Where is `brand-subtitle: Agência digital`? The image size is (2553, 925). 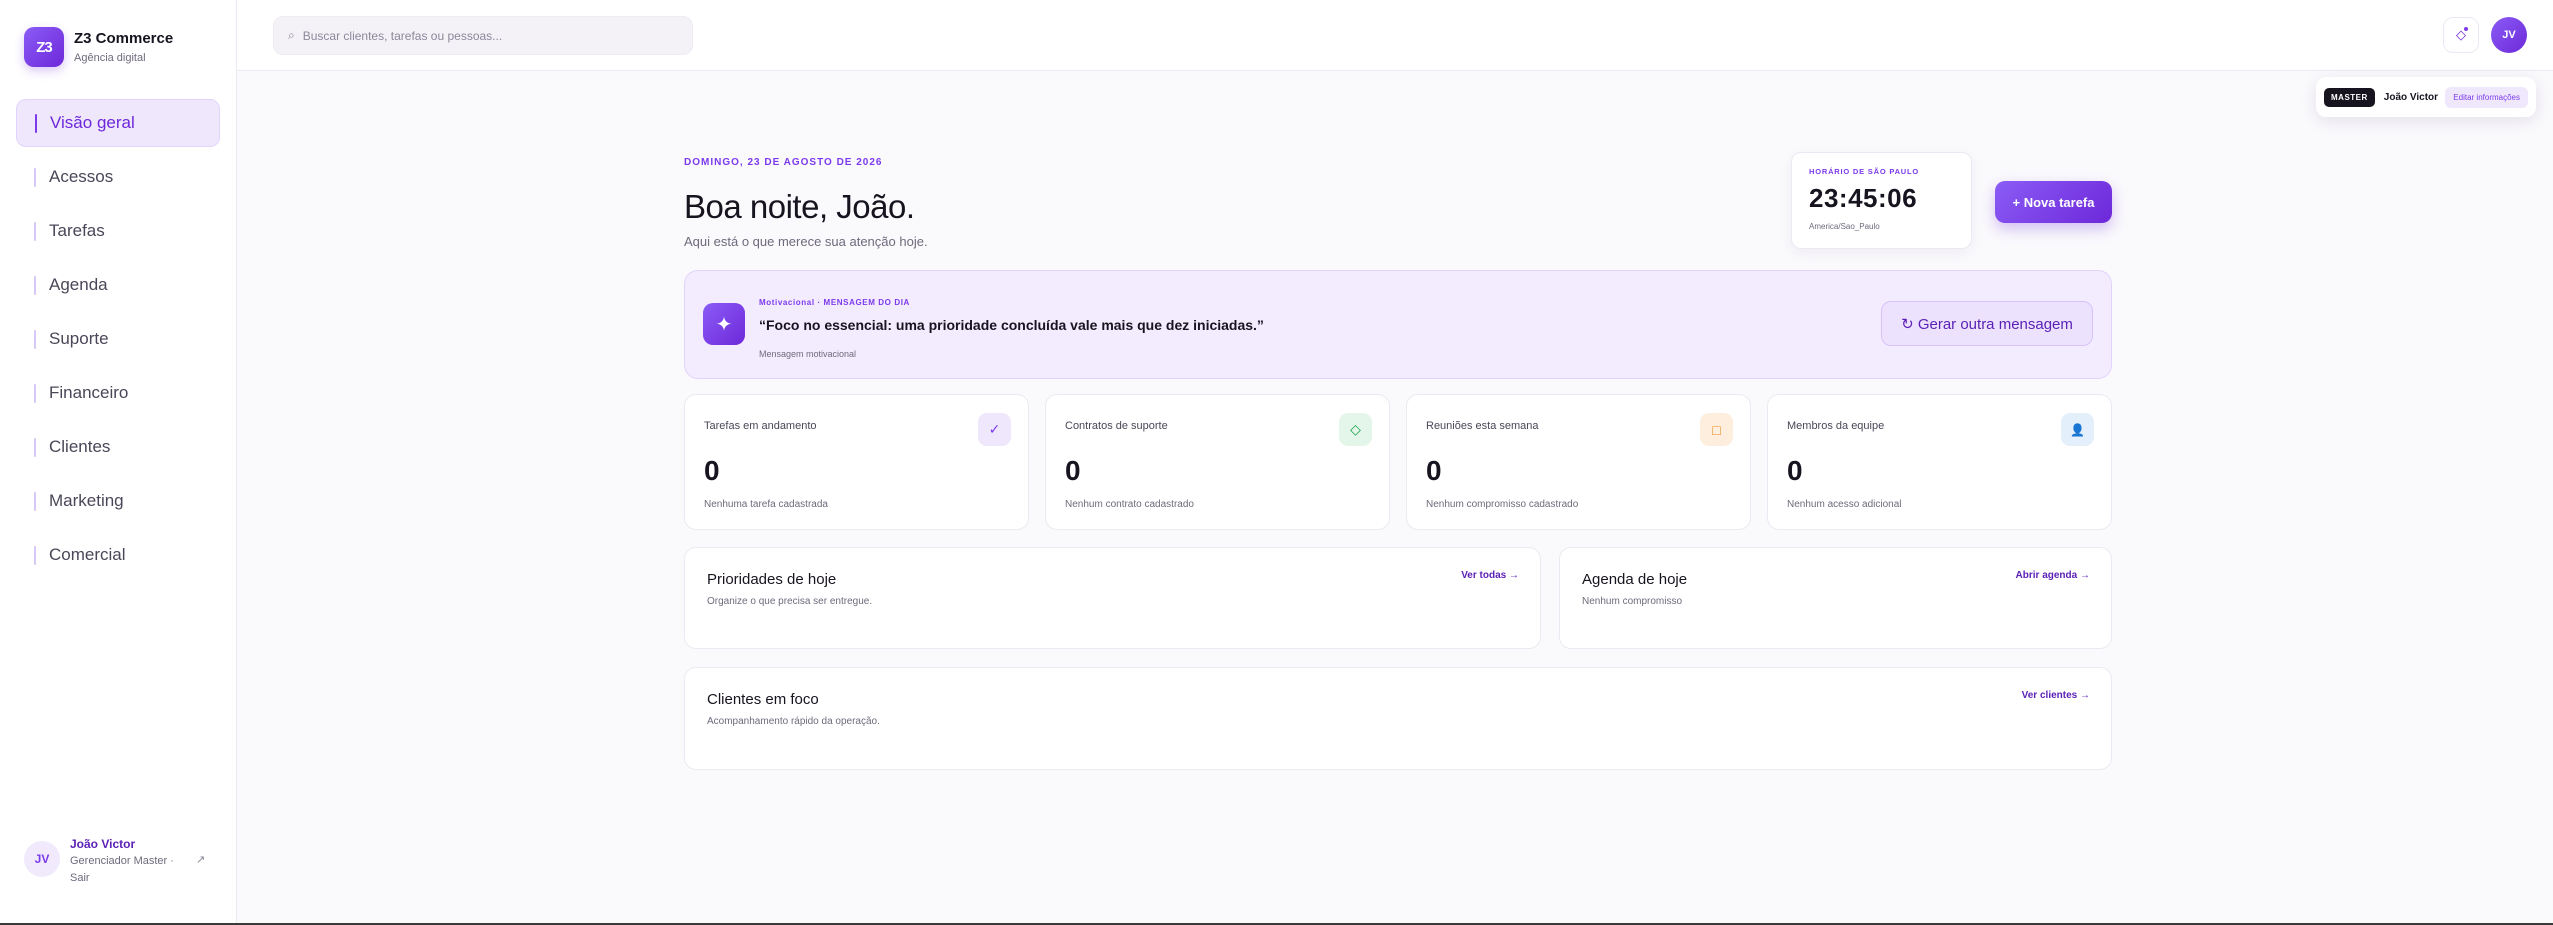 brand-subtitle: Agência digital is located at coordinates (110, 58).